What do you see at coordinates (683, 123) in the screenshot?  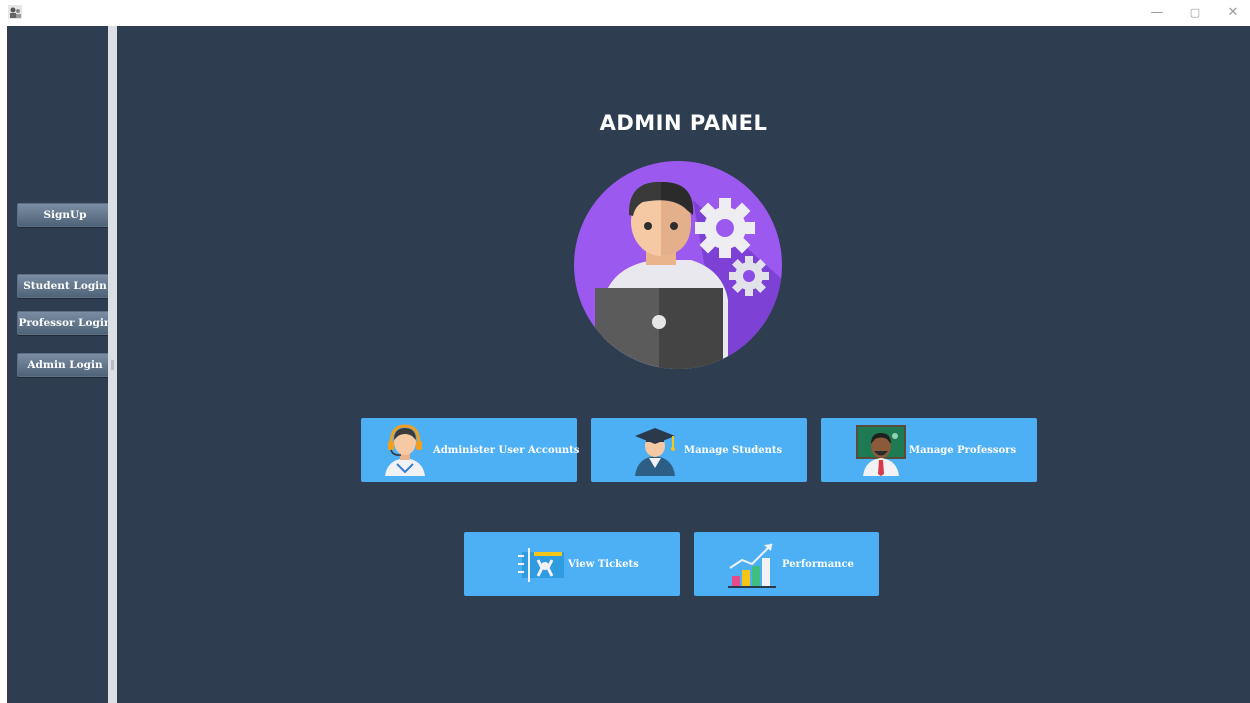 I see `page-title: ADMIN PANEL` at bounding box center [683, 123].